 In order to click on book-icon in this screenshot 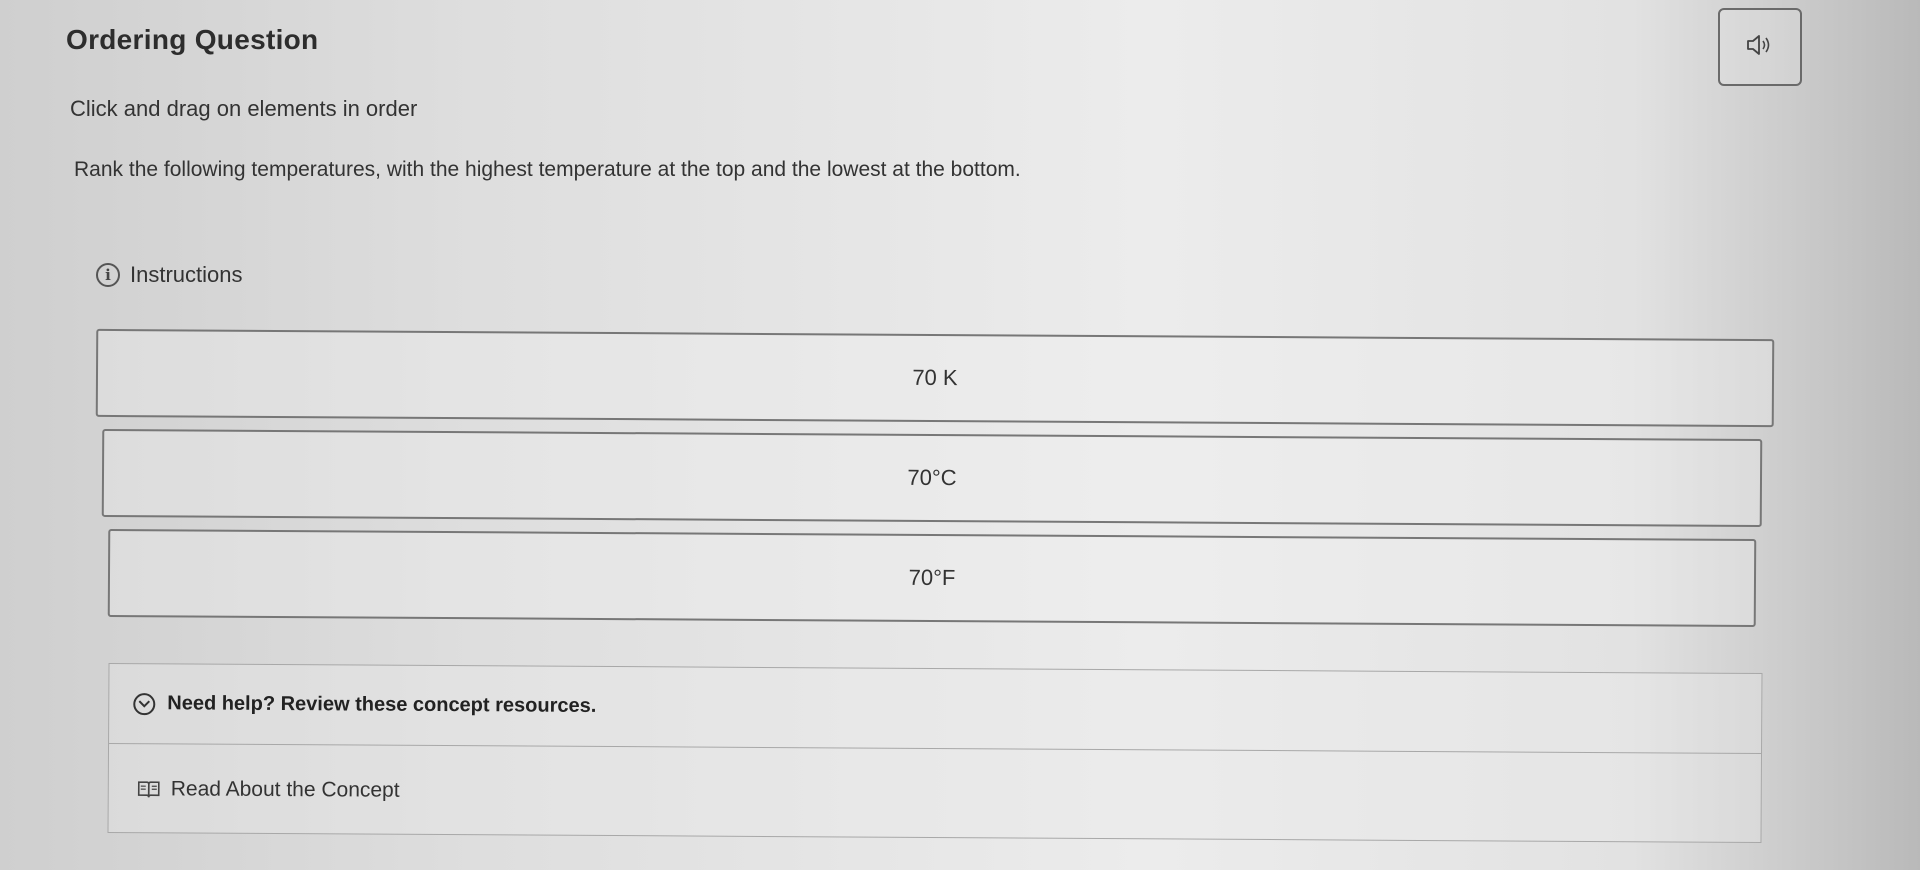, I will do `click(149, 789)`.